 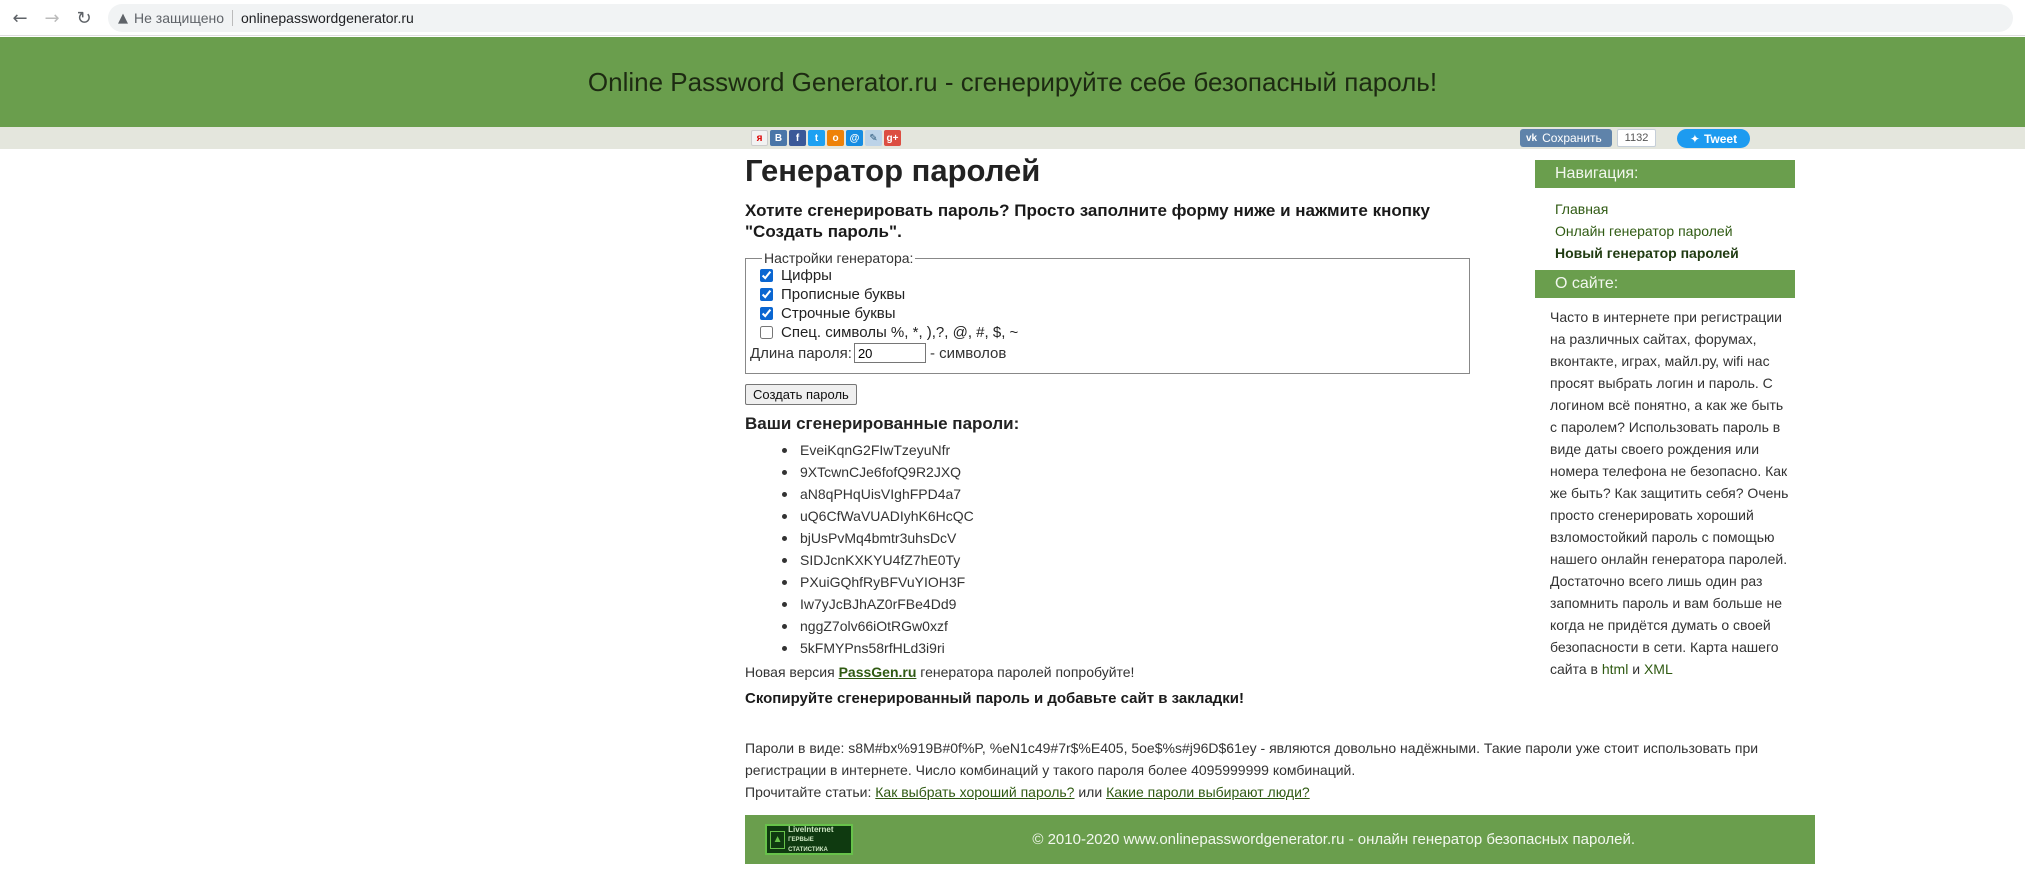 I want to click on divider, so click(x=232, y=18).